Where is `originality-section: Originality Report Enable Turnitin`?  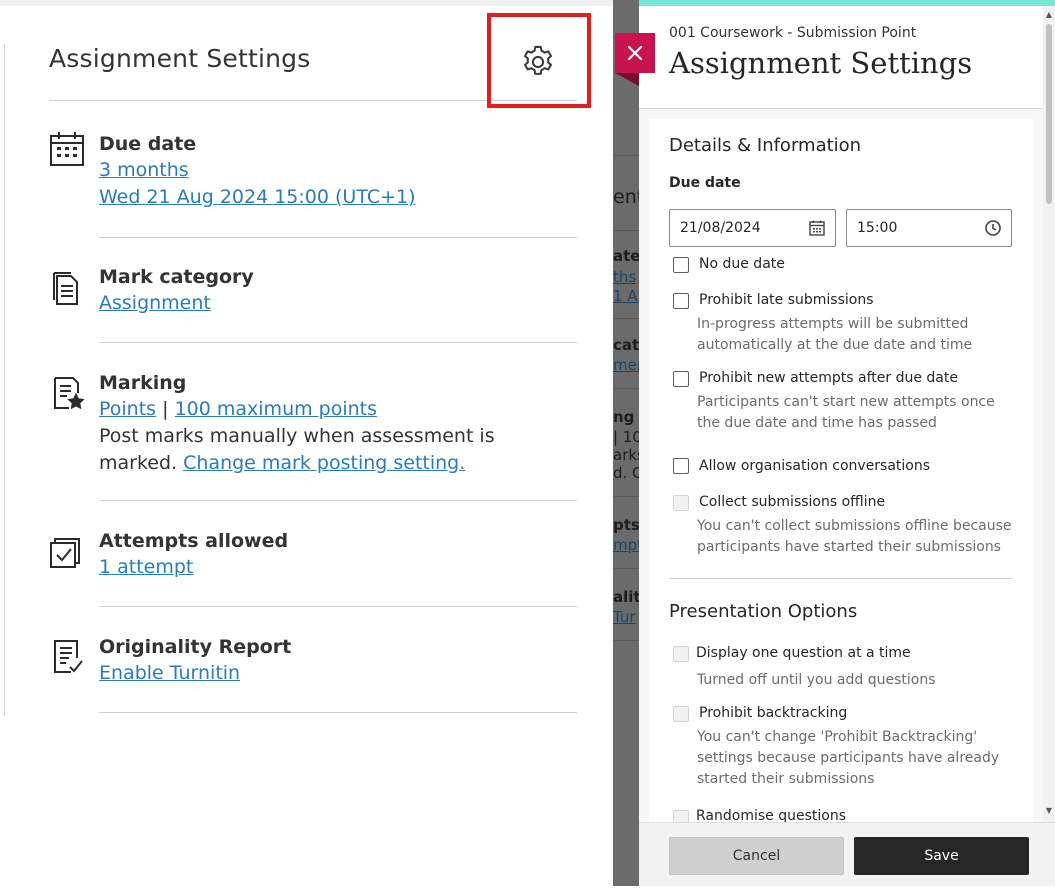 originality-section: Originality Report Enable Turnitin is located at coordinates (313, 664).